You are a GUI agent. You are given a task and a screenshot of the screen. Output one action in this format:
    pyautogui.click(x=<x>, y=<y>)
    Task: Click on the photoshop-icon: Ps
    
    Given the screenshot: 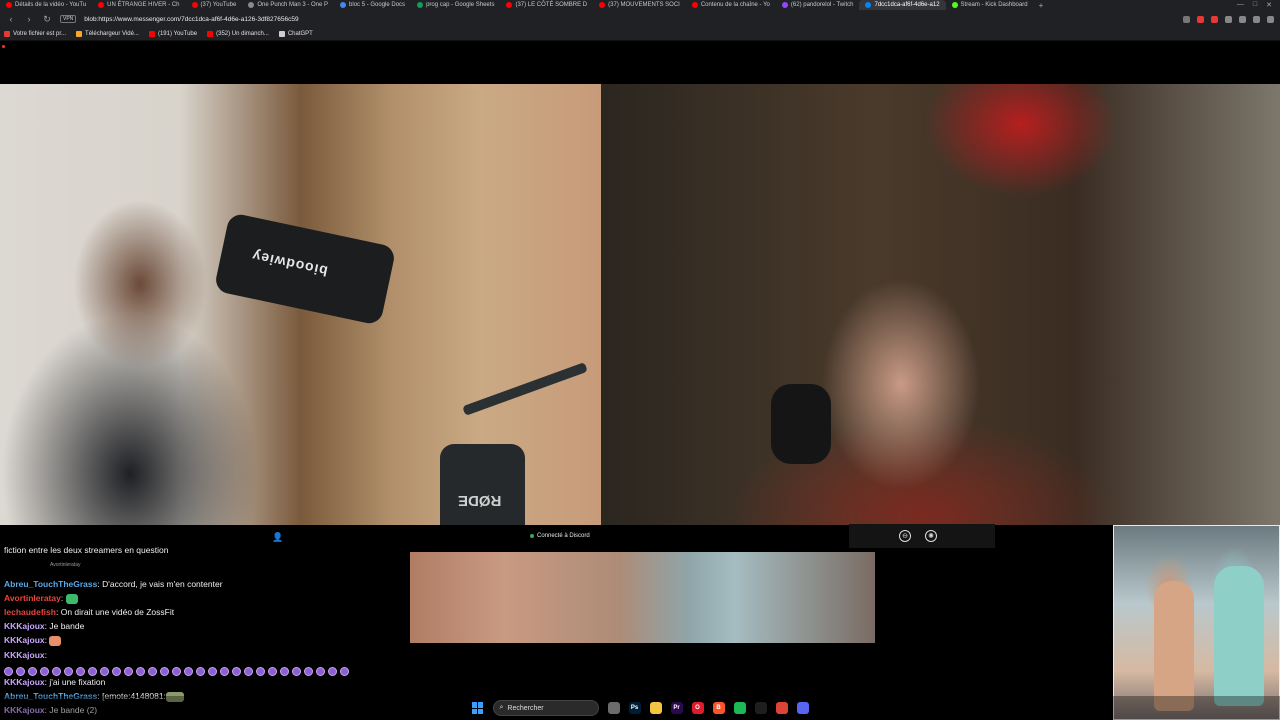 What is the action you would take?
    pyautogui.click(x=634, y=708)
    